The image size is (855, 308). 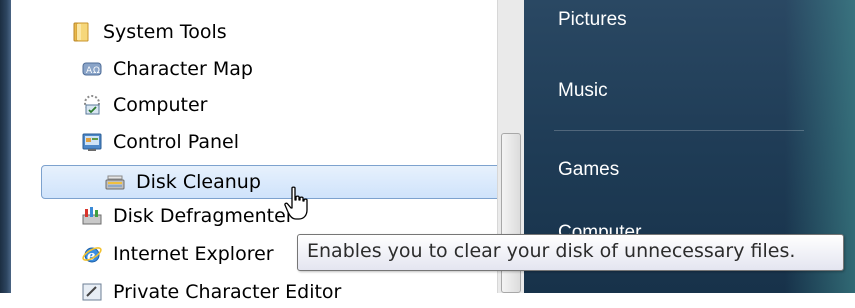 I want to click on svg-text: A, so click(x=89, y=71).